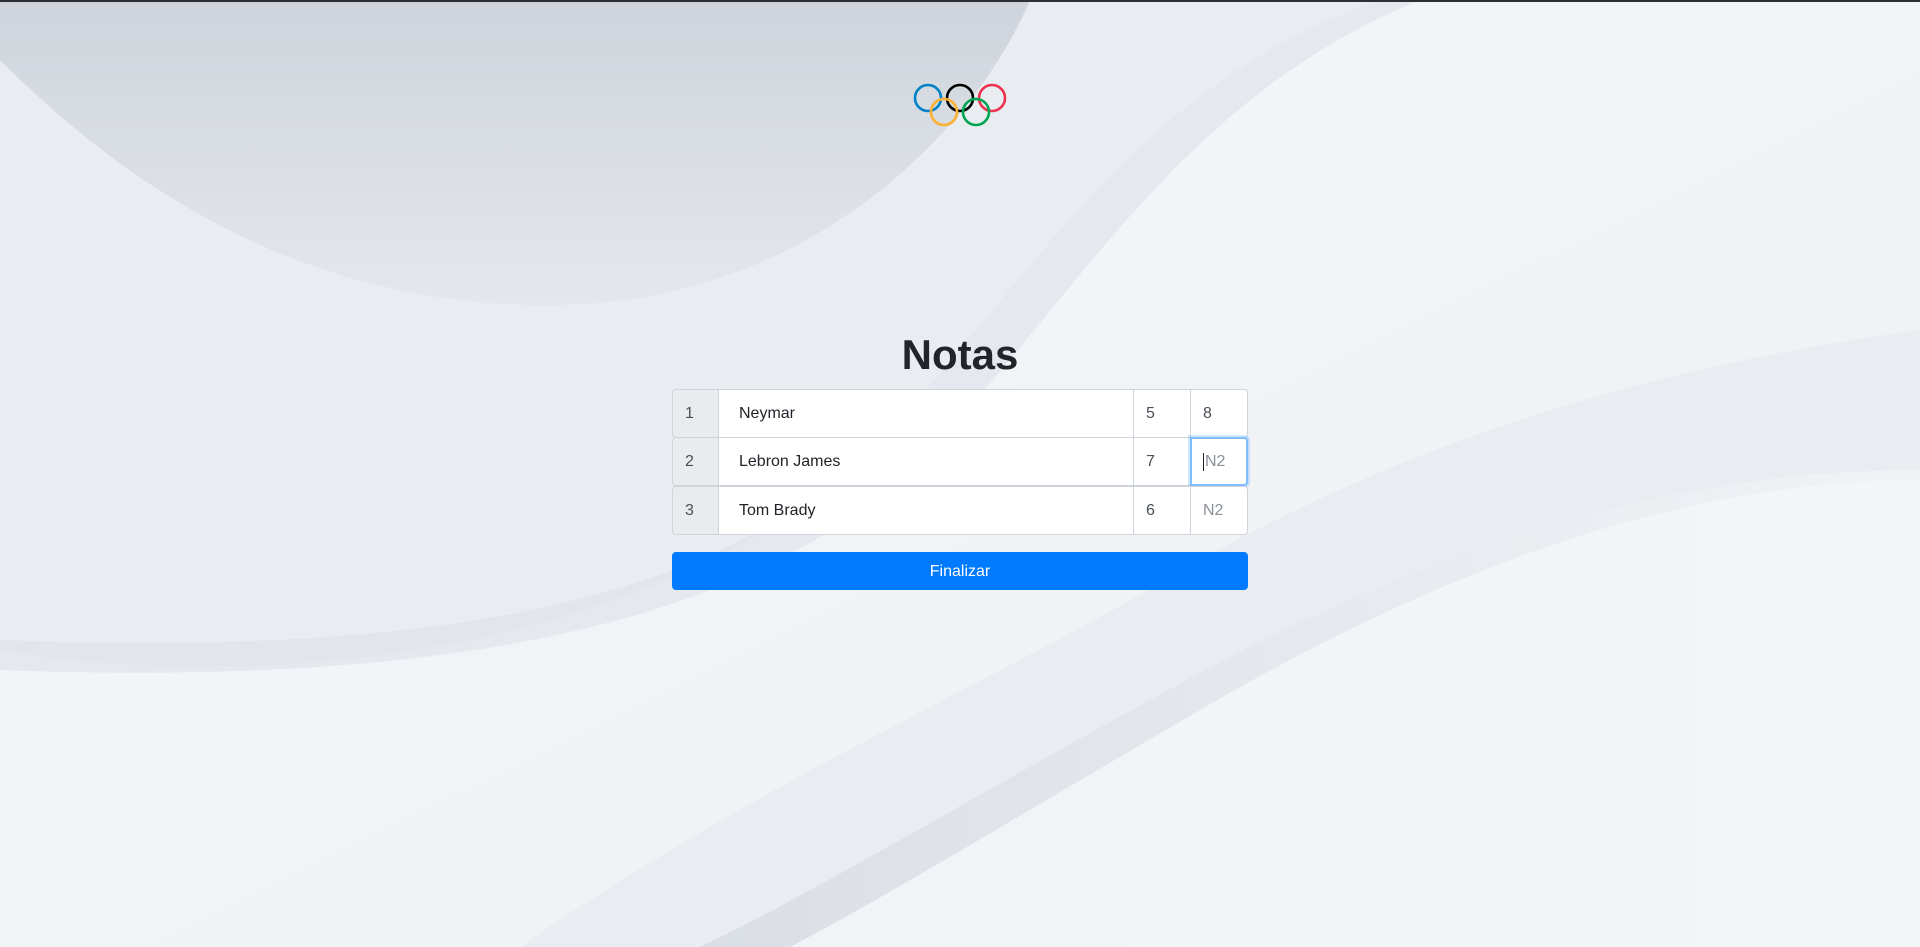  What do you see at coordinates (695, 510) in the screenshot?
I see `row-index: 3` at bounding box center [695, 510].